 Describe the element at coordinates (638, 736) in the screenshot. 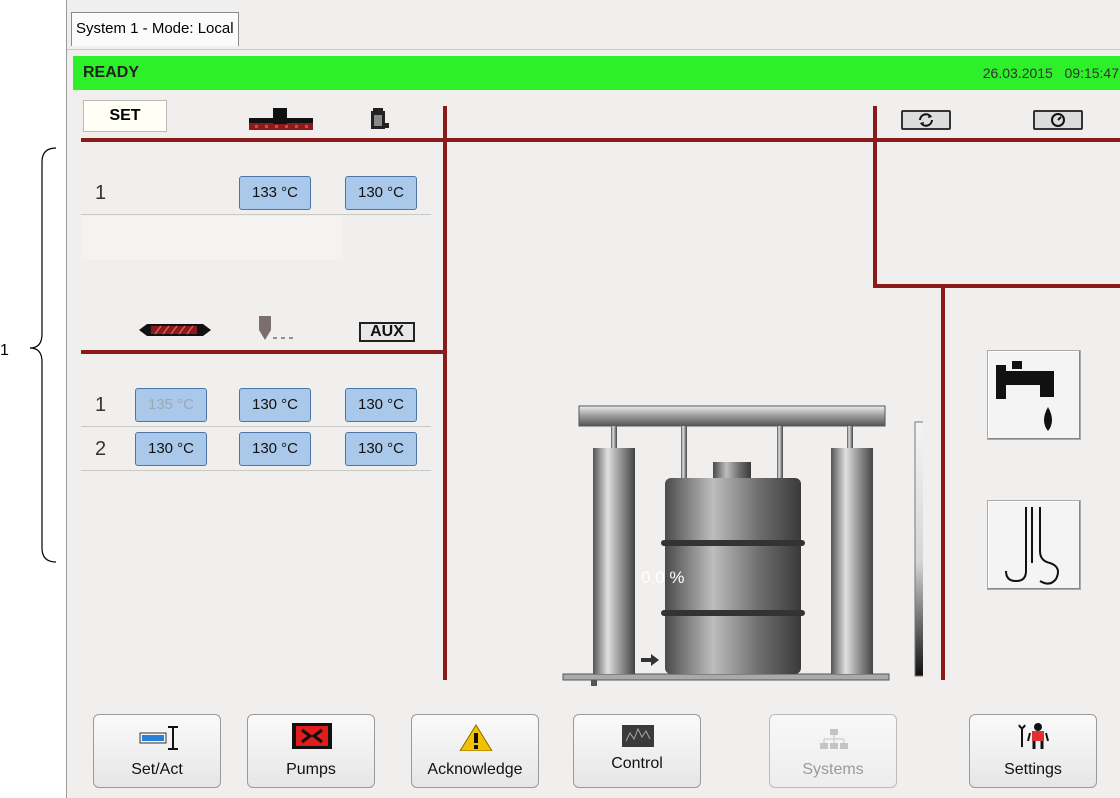

I see `control-icon` at that location.